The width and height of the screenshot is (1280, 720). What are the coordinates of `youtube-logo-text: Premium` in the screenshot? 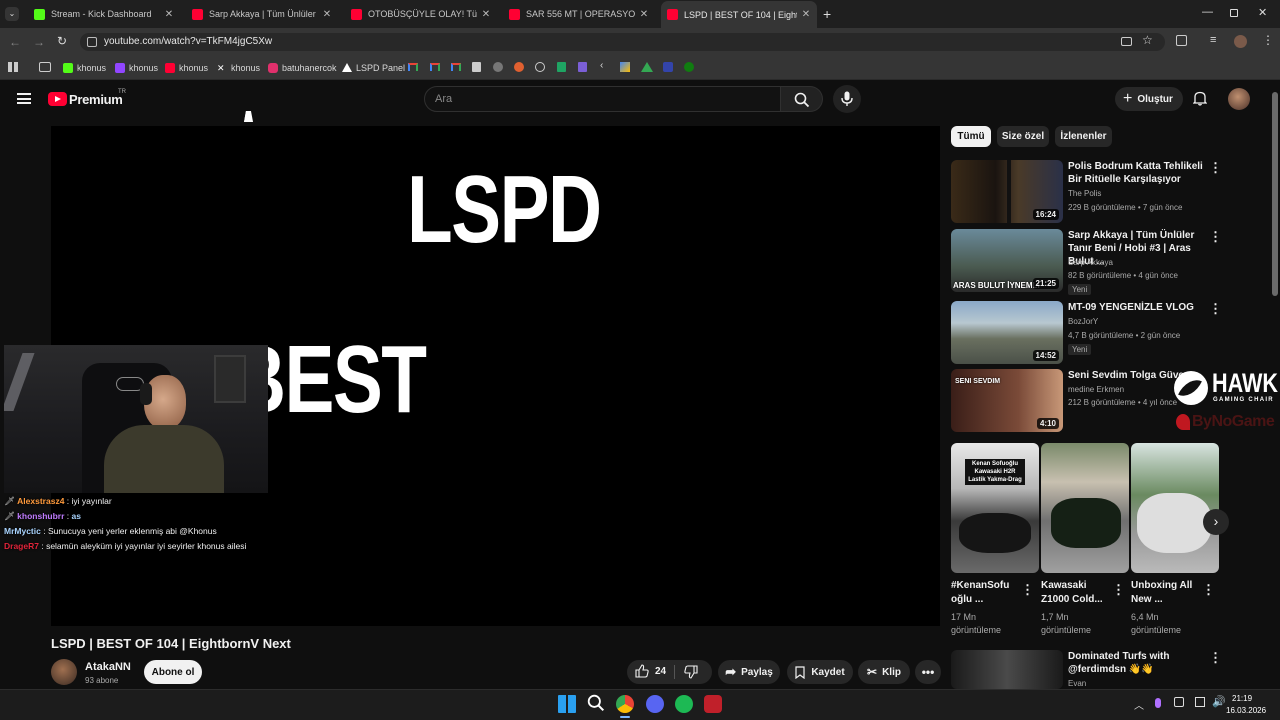 It's located at (96, 99).